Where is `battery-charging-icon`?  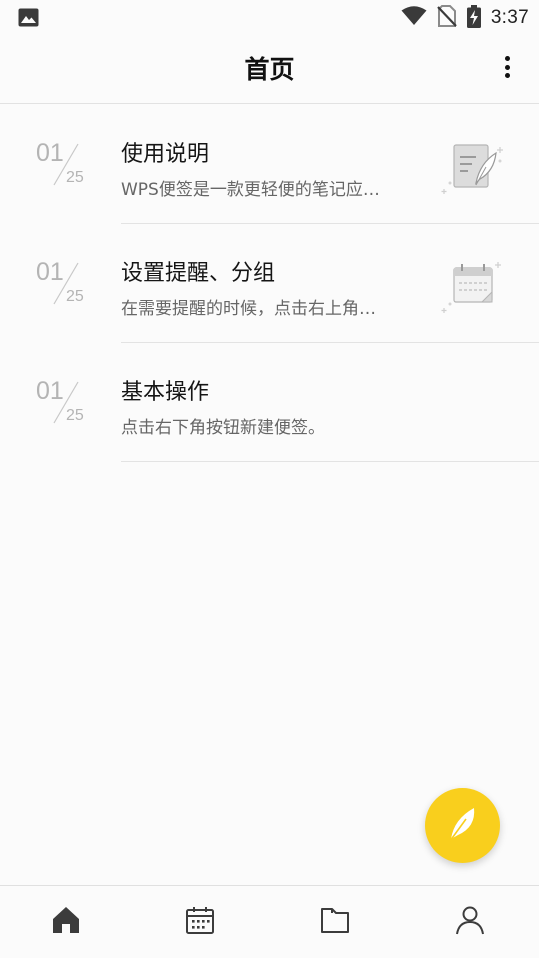 battery-charging-icon is located at coordinates (473, 18).